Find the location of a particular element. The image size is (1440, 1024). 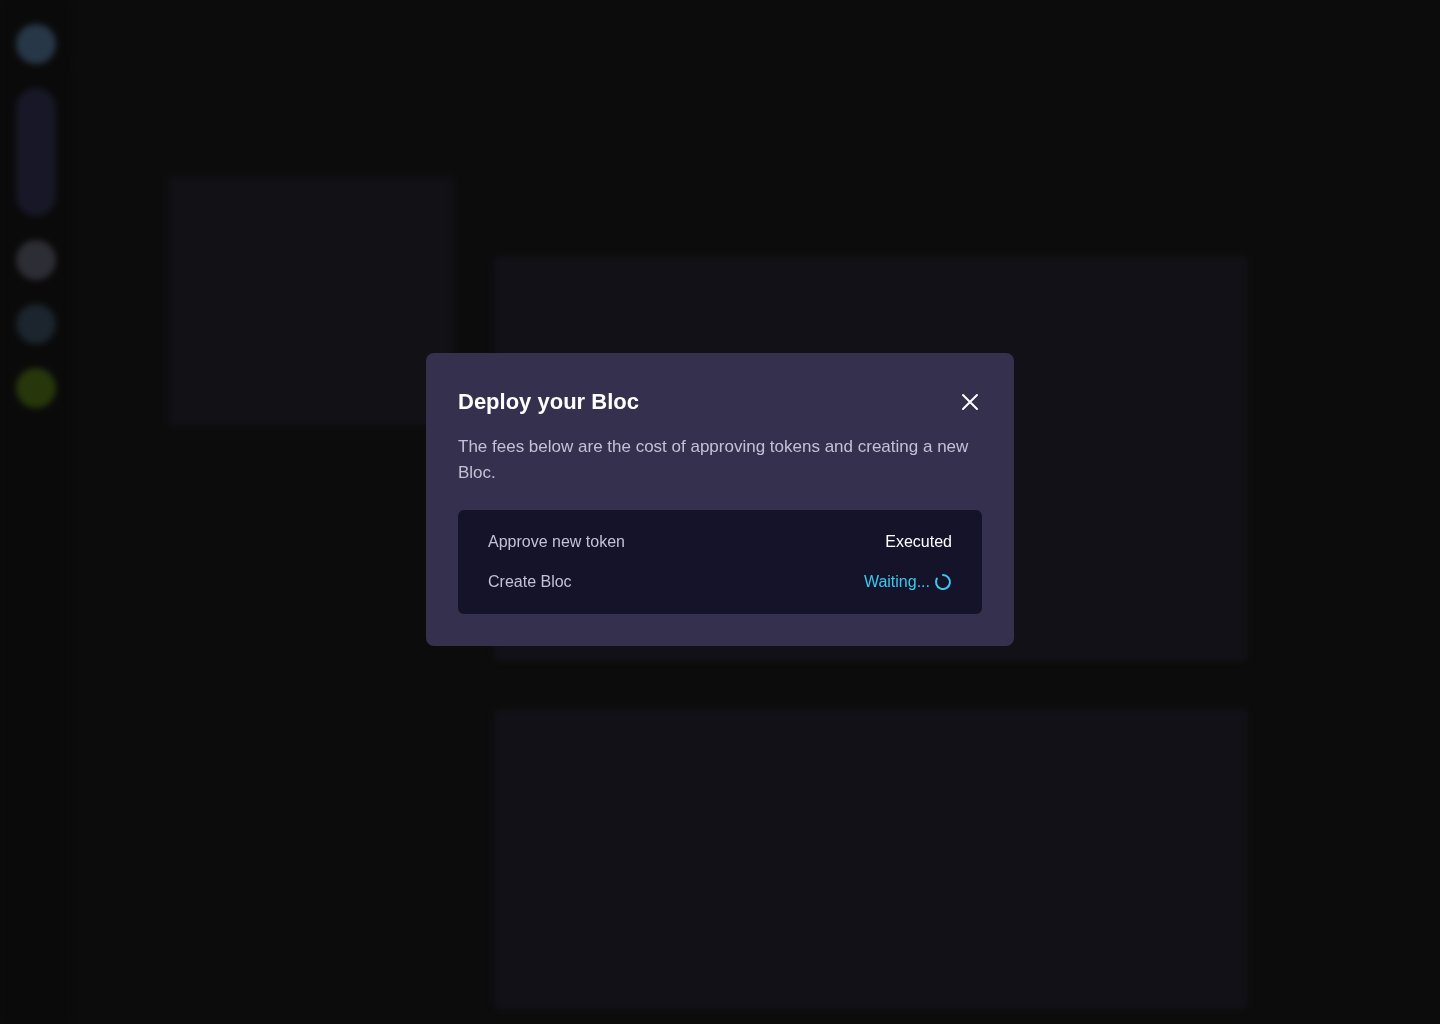

loading-spinner-icon is located at coordinates (943, 582).